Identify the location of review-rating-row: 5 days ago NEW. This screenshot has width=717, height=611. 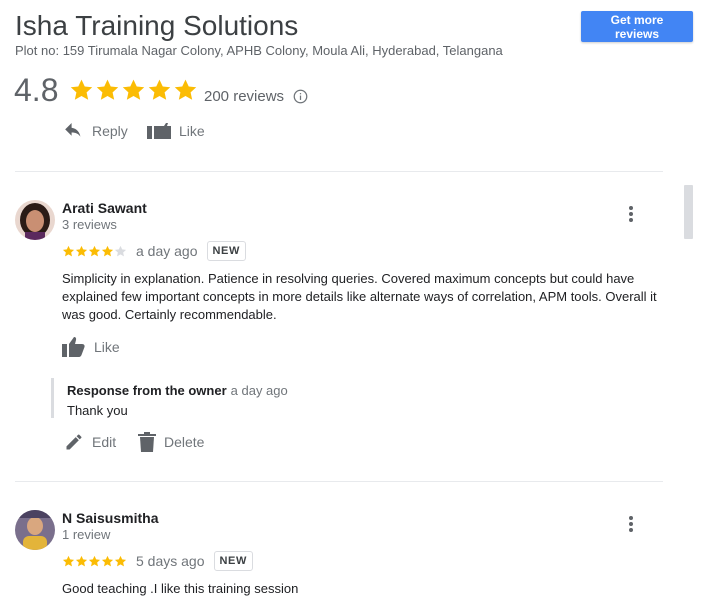
(157, 561).